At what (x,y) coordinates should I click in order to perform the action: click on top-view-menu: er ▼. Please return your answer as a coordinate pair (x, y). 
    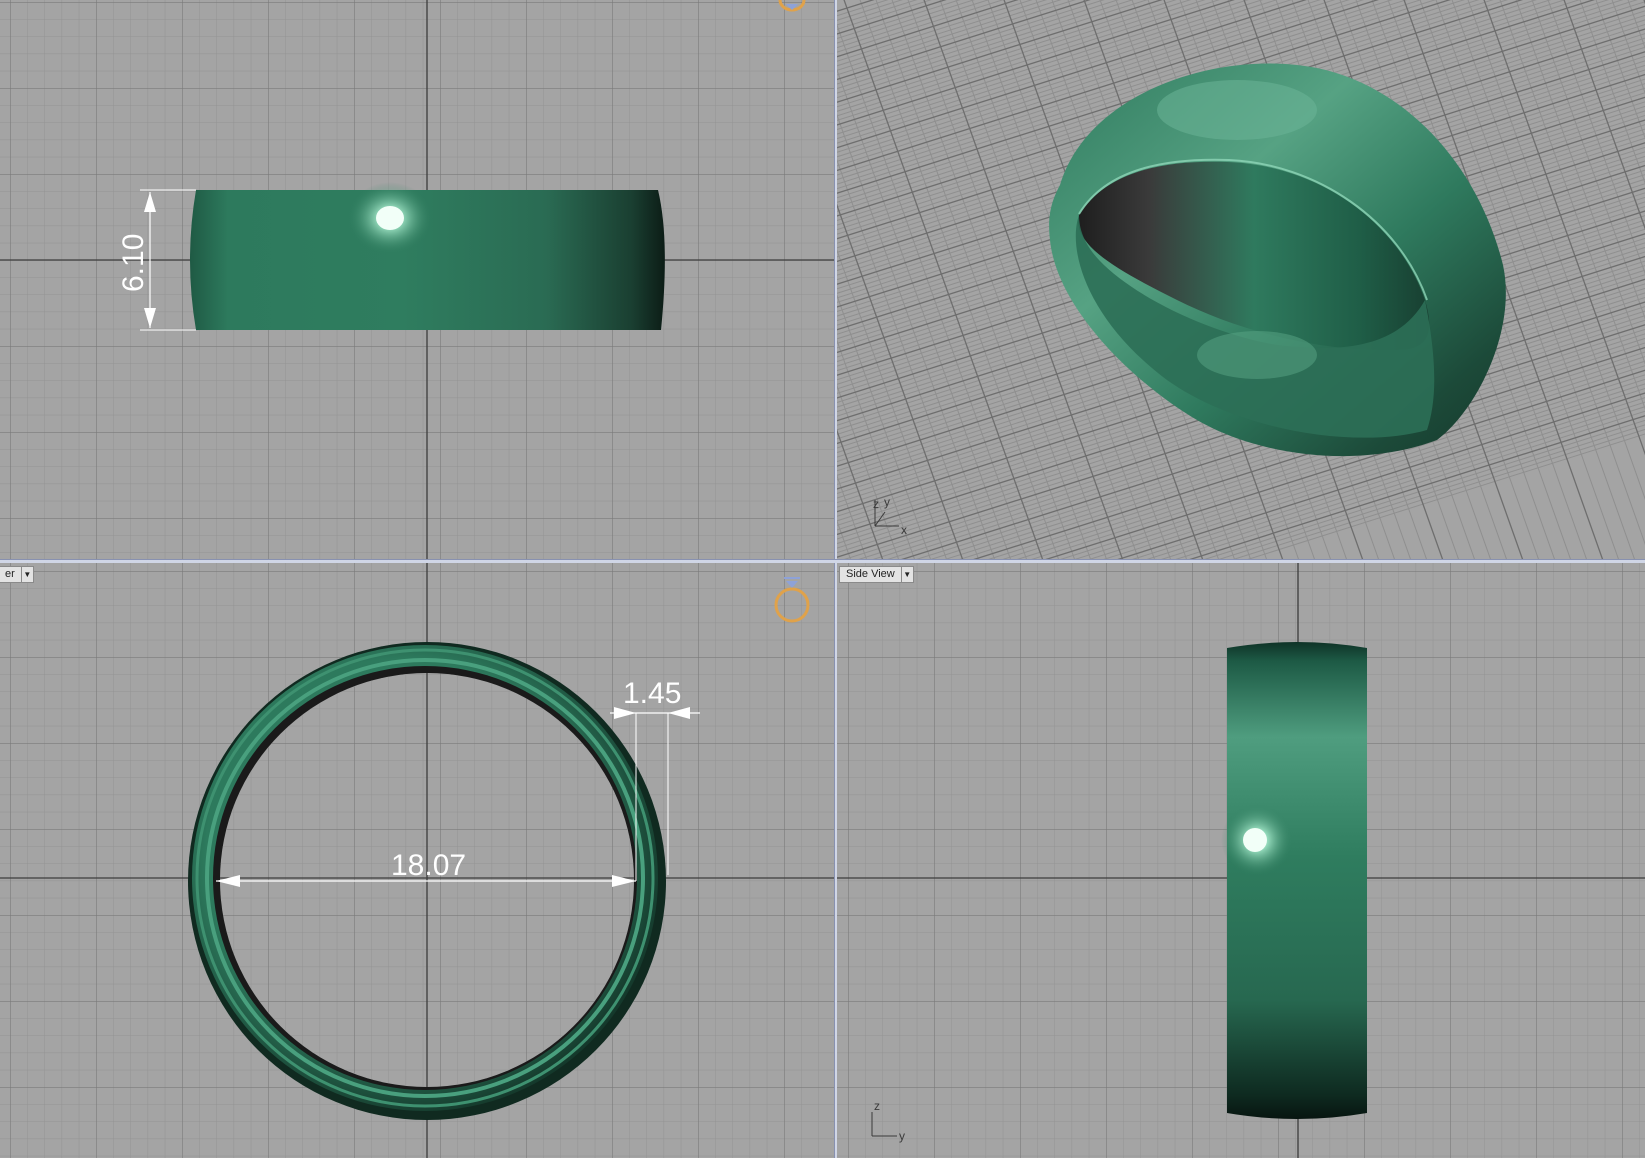
    Looking at the image, I should click on (17, 574).